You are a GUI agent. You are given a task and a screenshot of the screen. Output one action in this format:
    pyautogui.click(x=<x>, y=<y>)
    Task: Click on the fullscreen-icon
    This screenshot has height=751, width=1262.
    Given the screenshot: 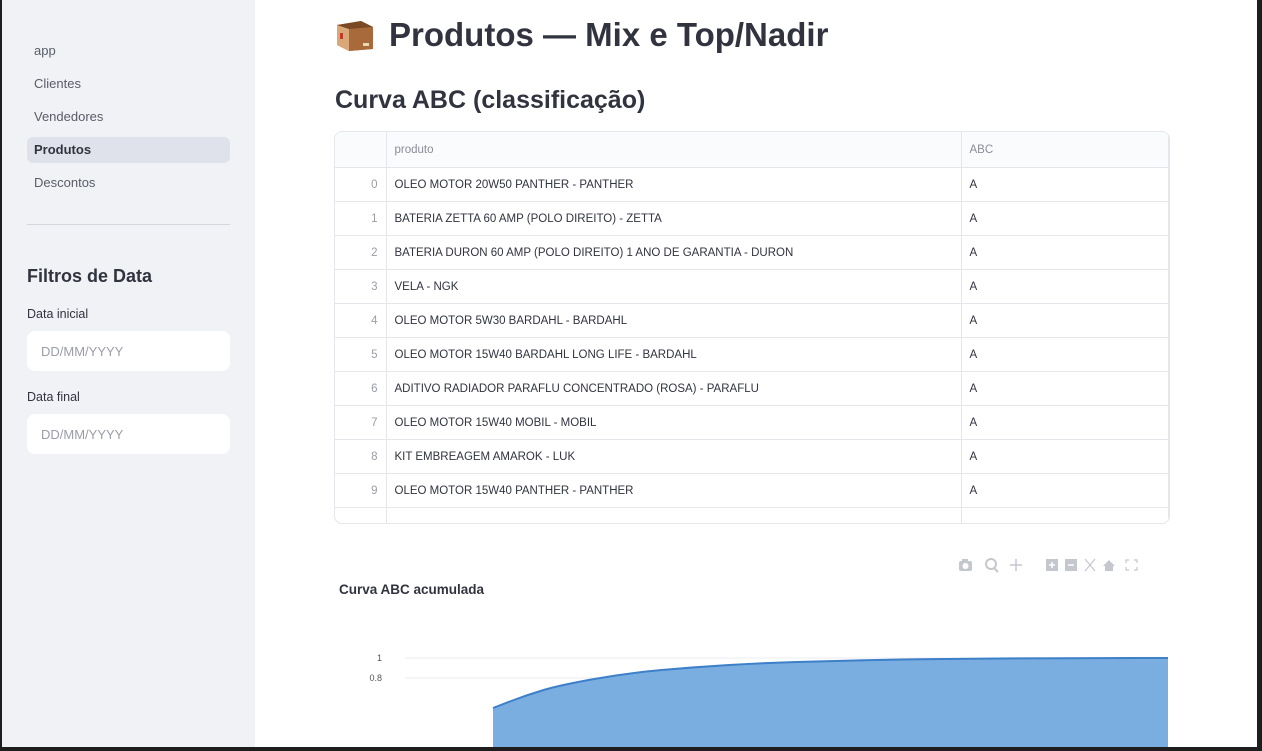 What is the action you would take?
    pyautogui.click(x=1131, y=565)
    